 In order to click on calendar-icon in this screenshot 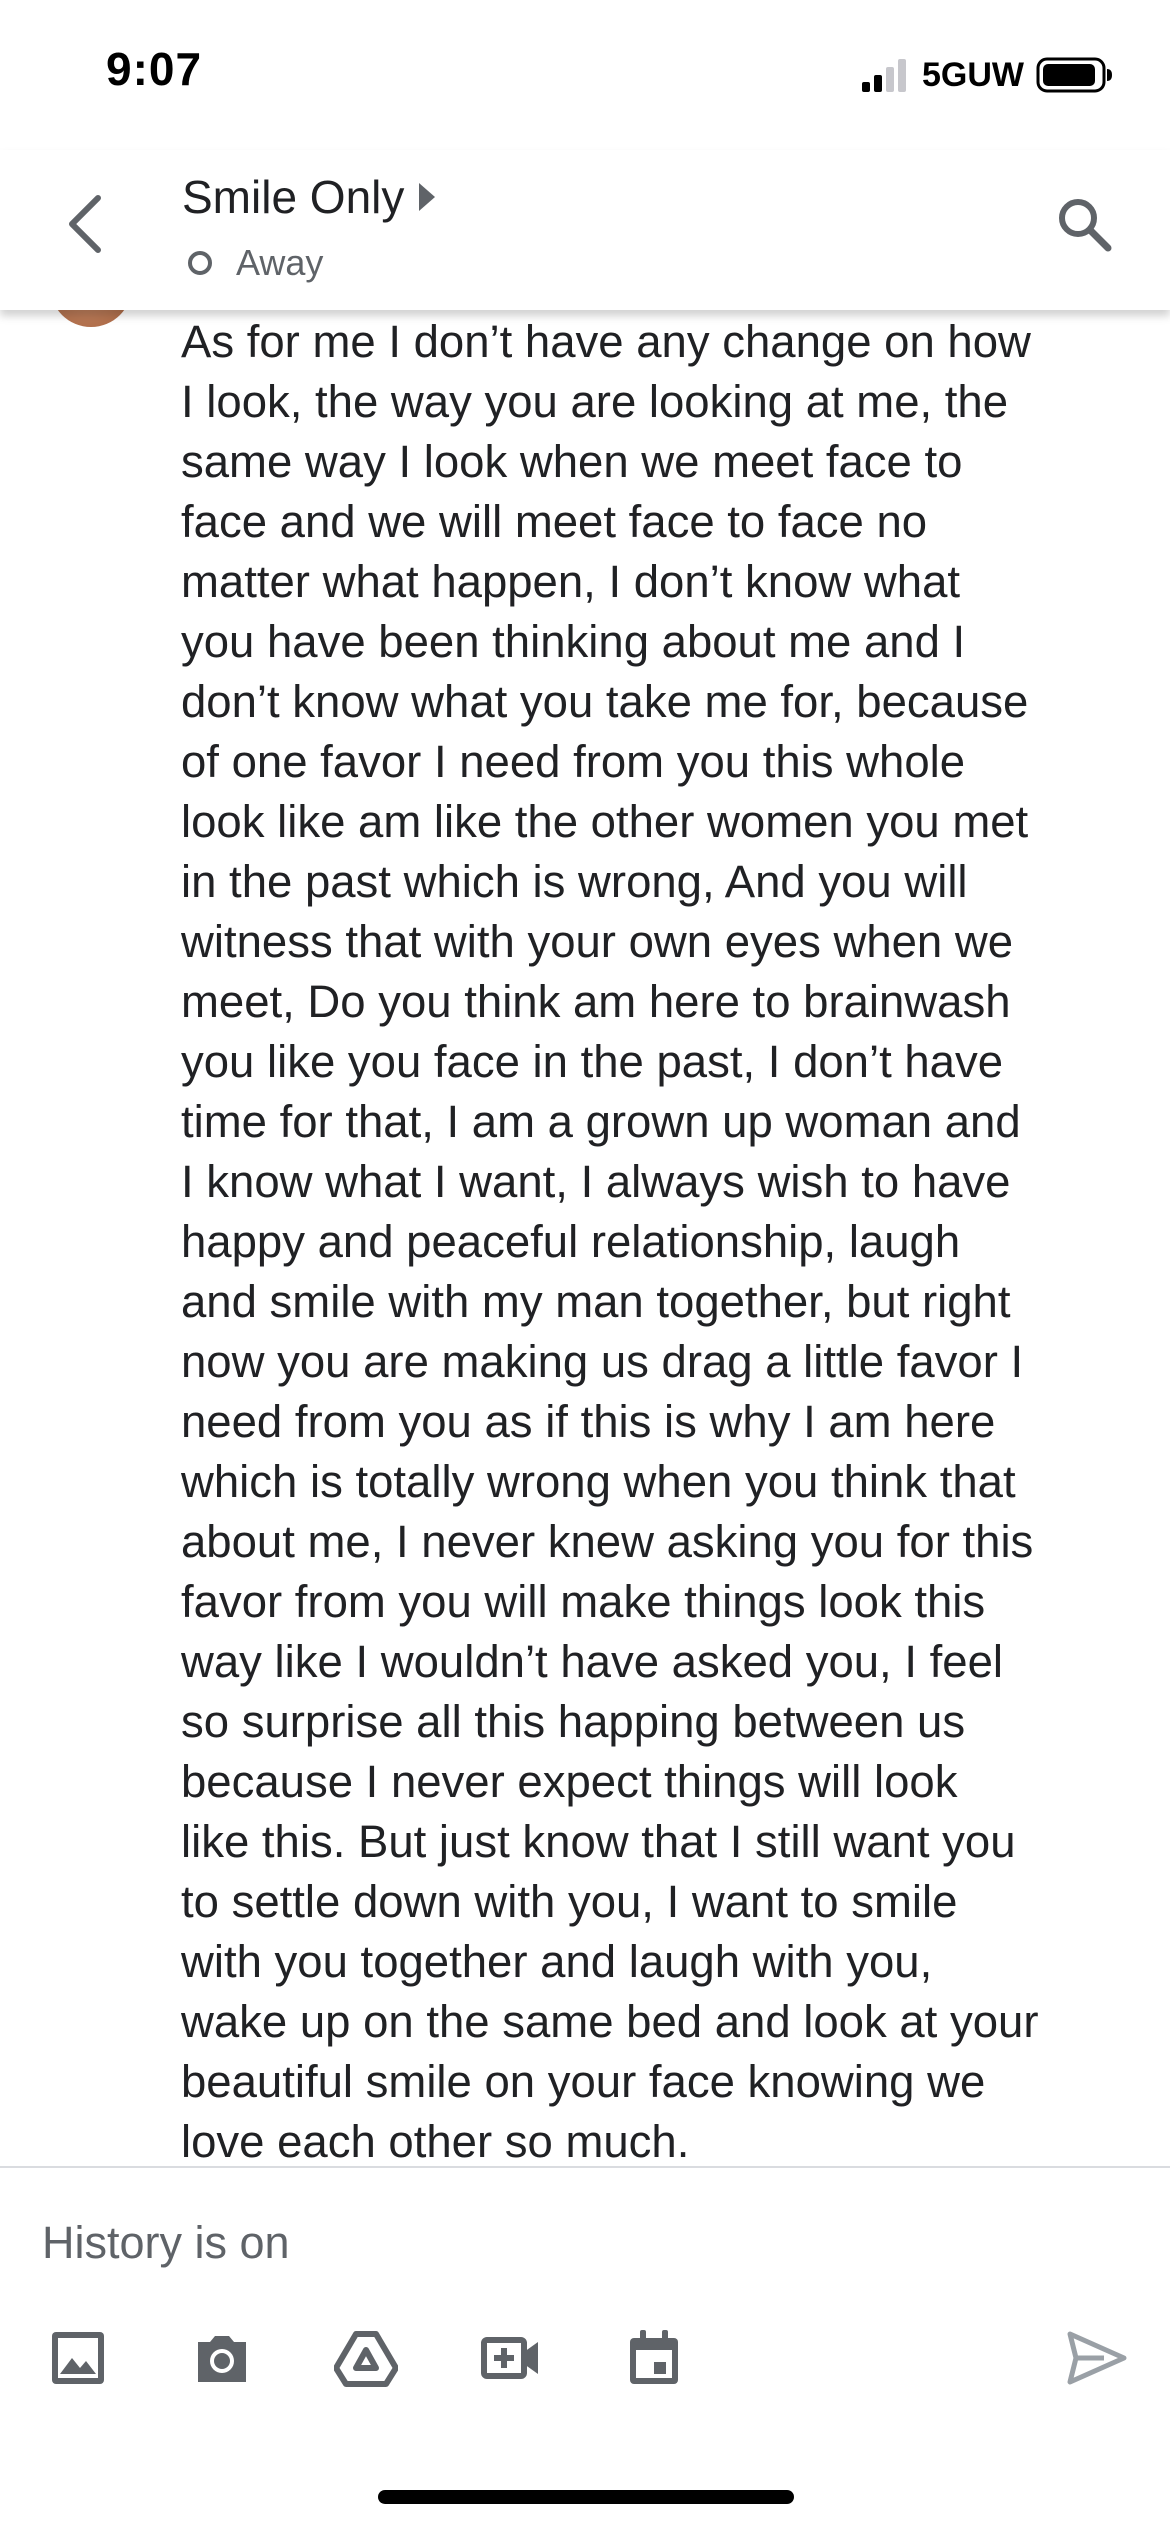, I will do `click(654, 2357)`.